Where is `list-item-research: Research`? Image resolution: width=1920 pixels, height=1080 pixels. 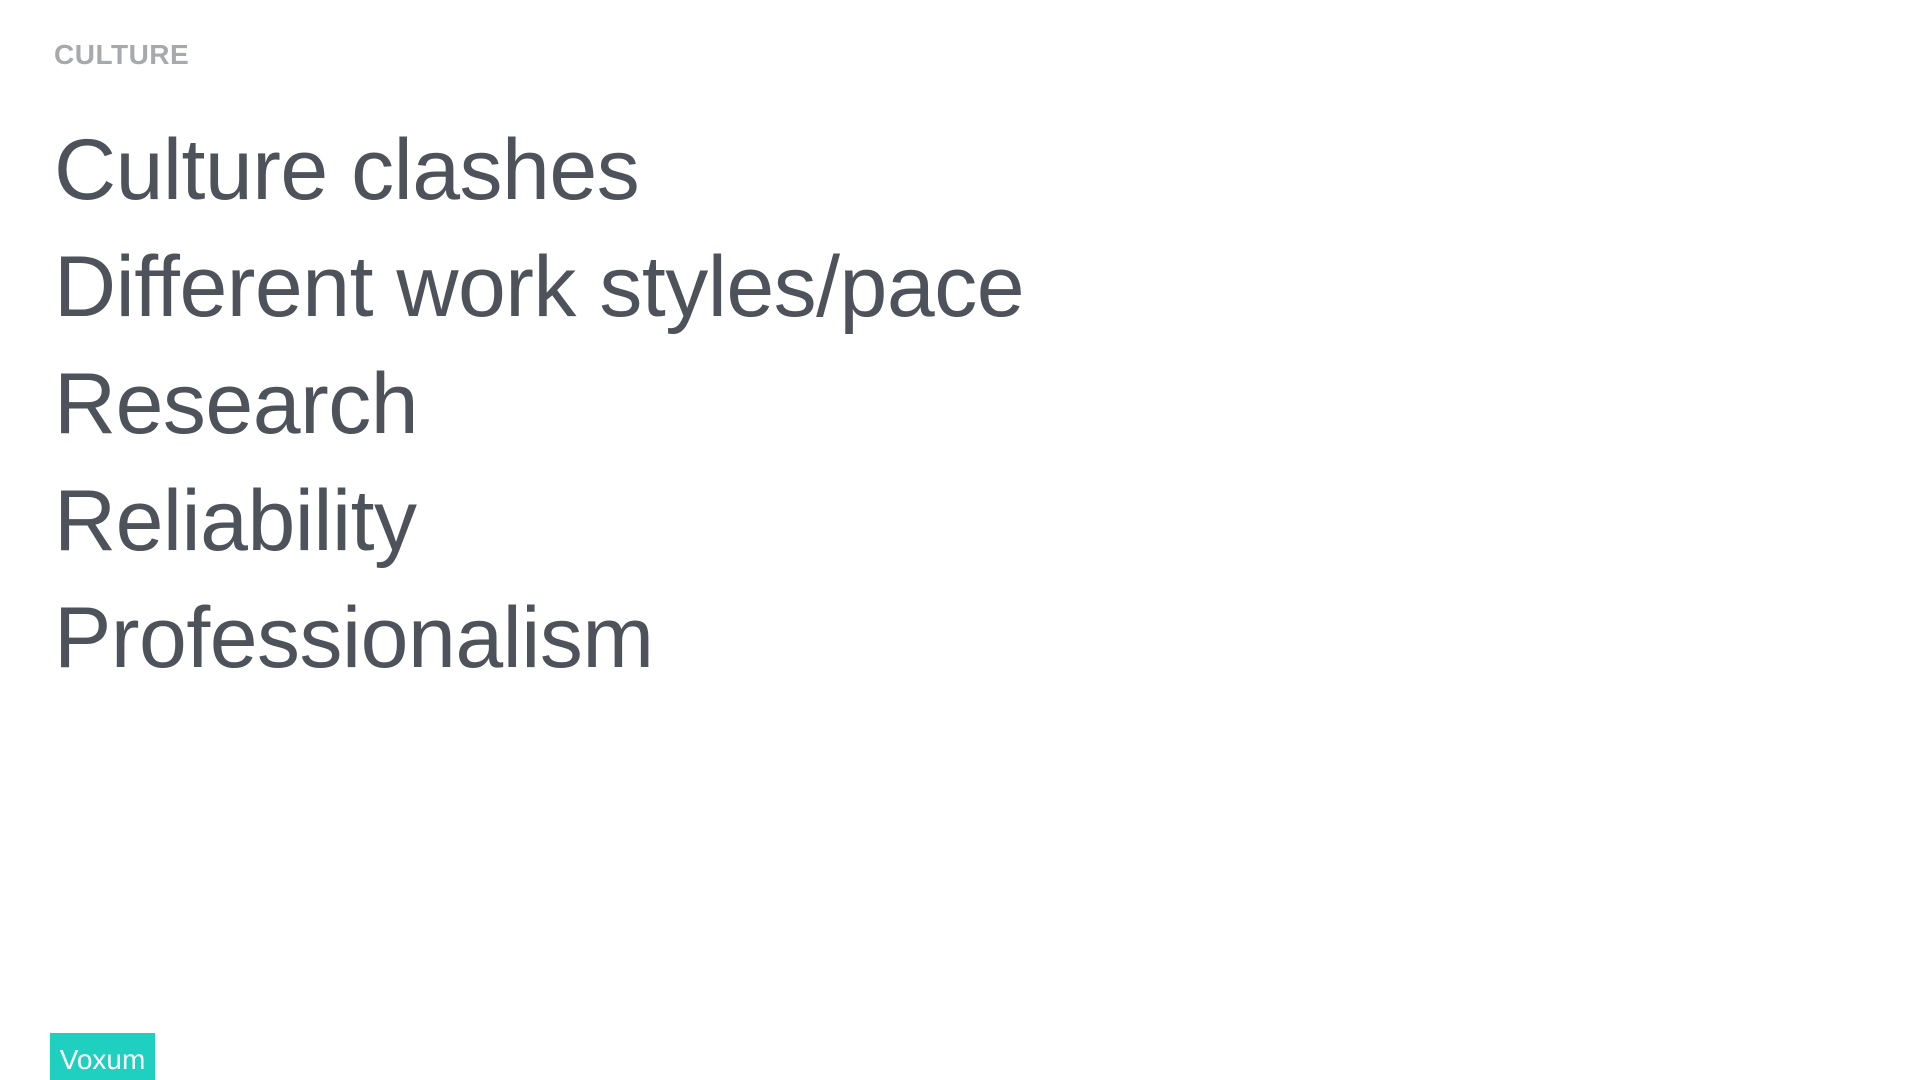
list-item-research: Research is located at coordinates (236, 404).